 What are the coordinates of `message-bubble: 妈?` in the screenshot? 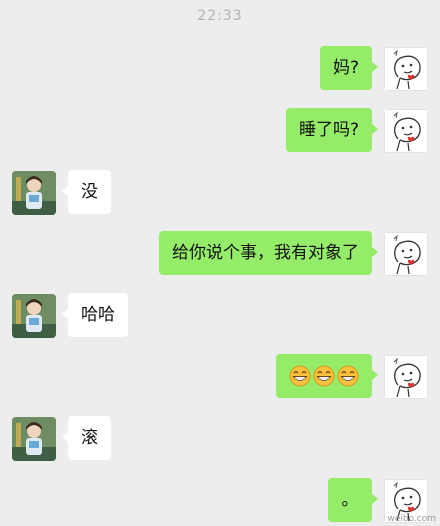 It's located at (349, 68).